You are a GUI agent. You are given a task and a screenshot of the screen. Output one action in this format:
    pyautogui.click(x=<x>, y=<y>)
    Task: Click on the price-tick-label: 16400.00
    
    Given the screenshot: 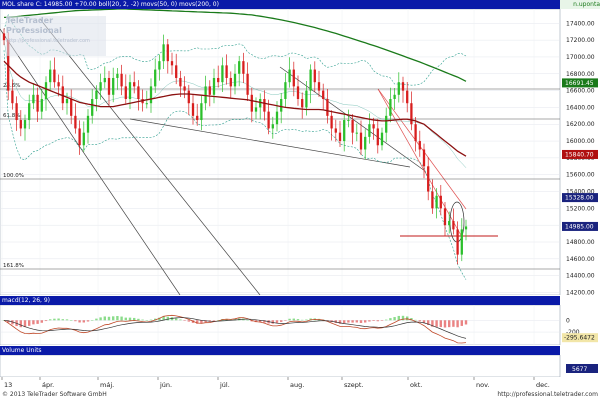 What is the action you would take?
    pyautogui.click(x=580, y=107)
    